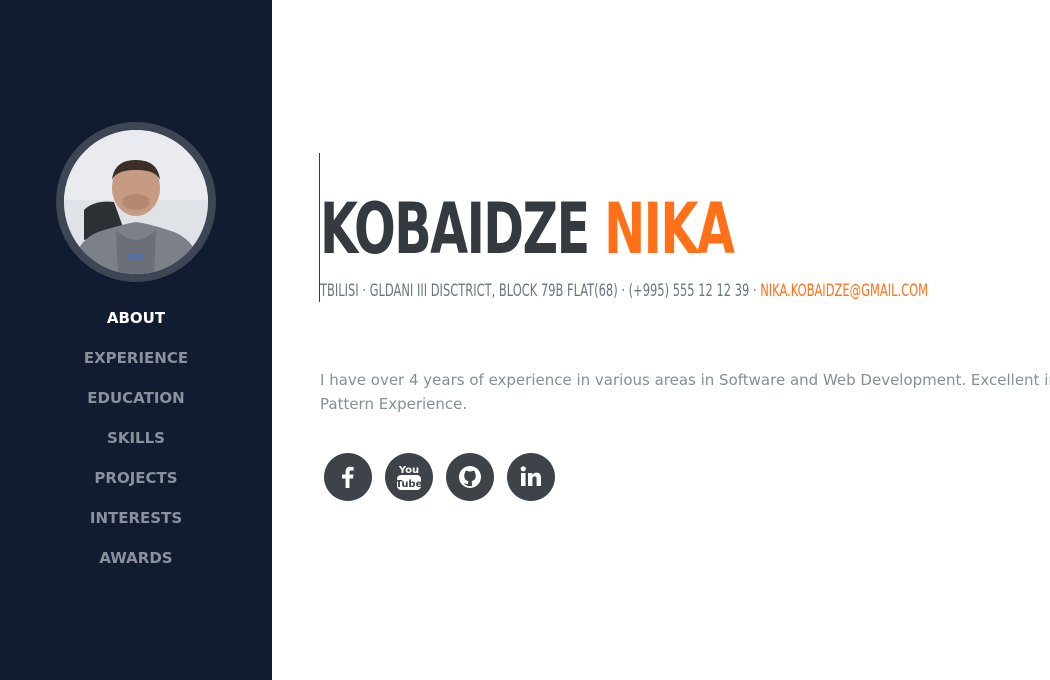  I want to click on linkedin-icon, so click(531, 477).